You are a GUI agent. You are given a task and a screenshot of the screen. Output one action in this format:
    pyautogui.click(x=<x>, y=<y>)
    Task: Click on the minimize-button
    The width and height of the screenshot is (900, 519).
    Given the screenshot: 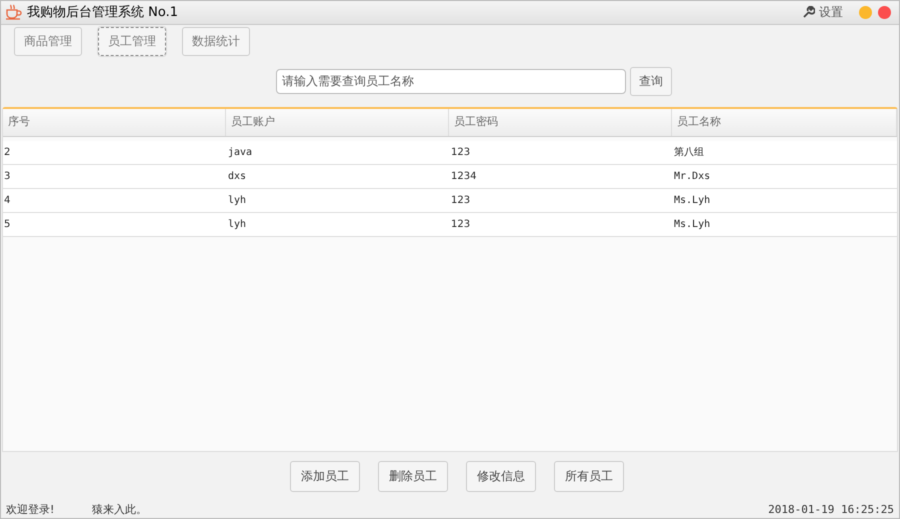 What is the action you would take?
    pyautogui.click(x=865, y=12)
    